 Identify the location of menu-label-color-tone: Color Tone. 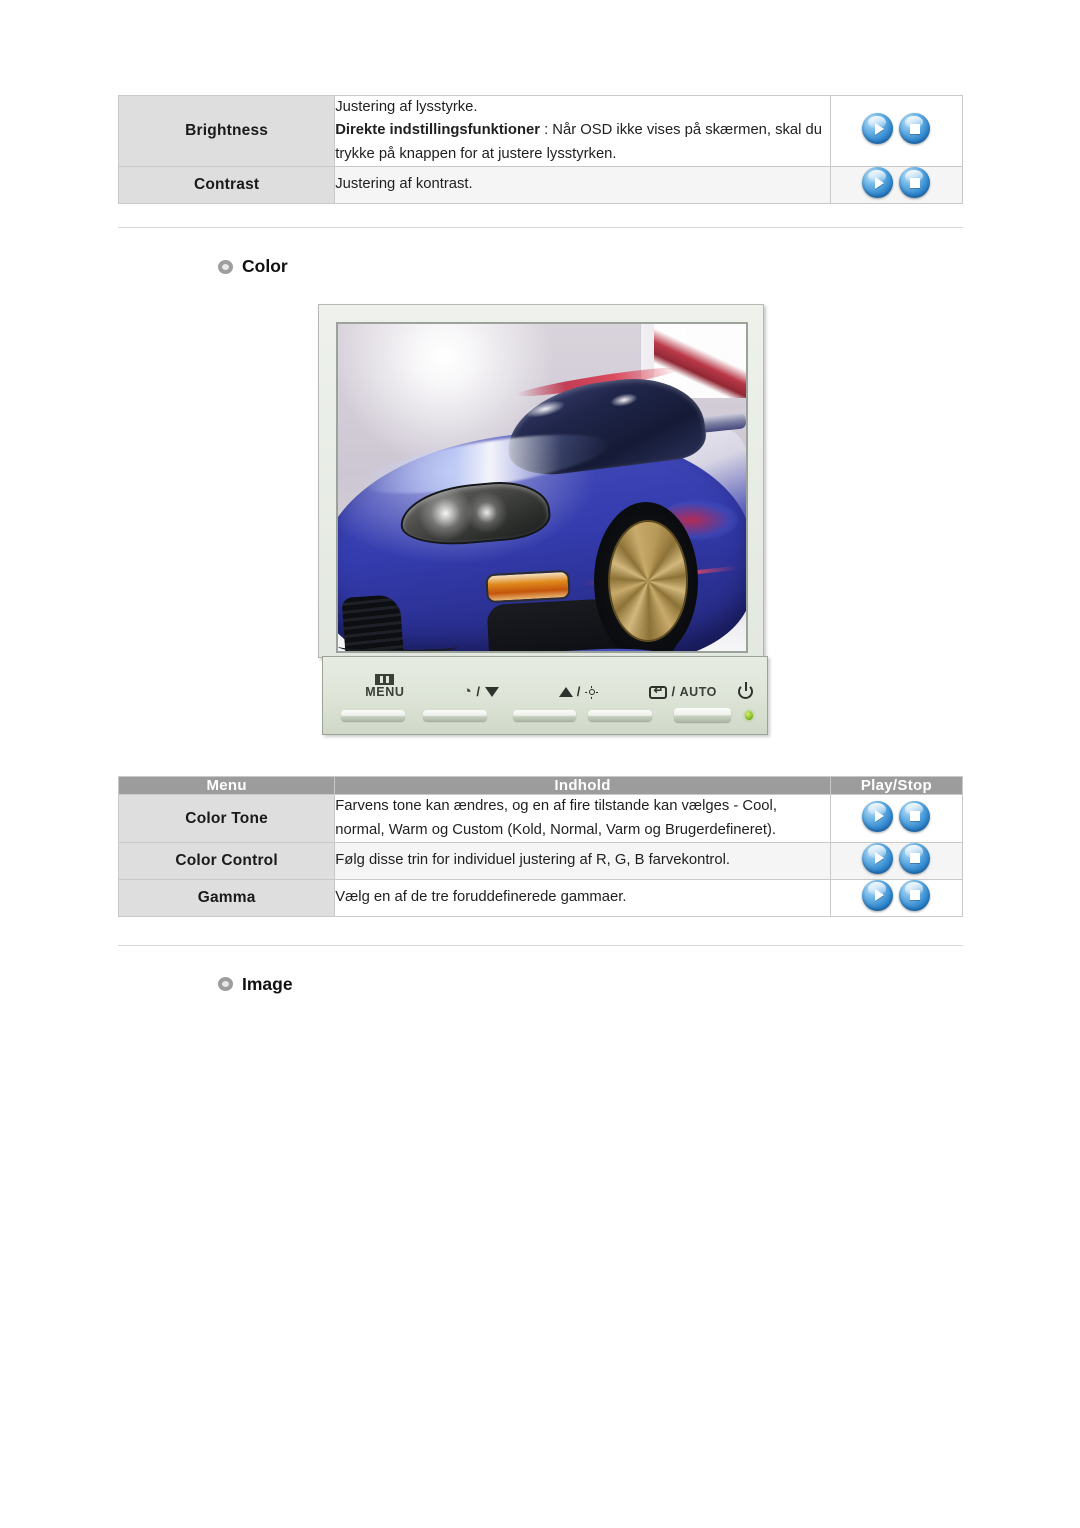
(226, 818).